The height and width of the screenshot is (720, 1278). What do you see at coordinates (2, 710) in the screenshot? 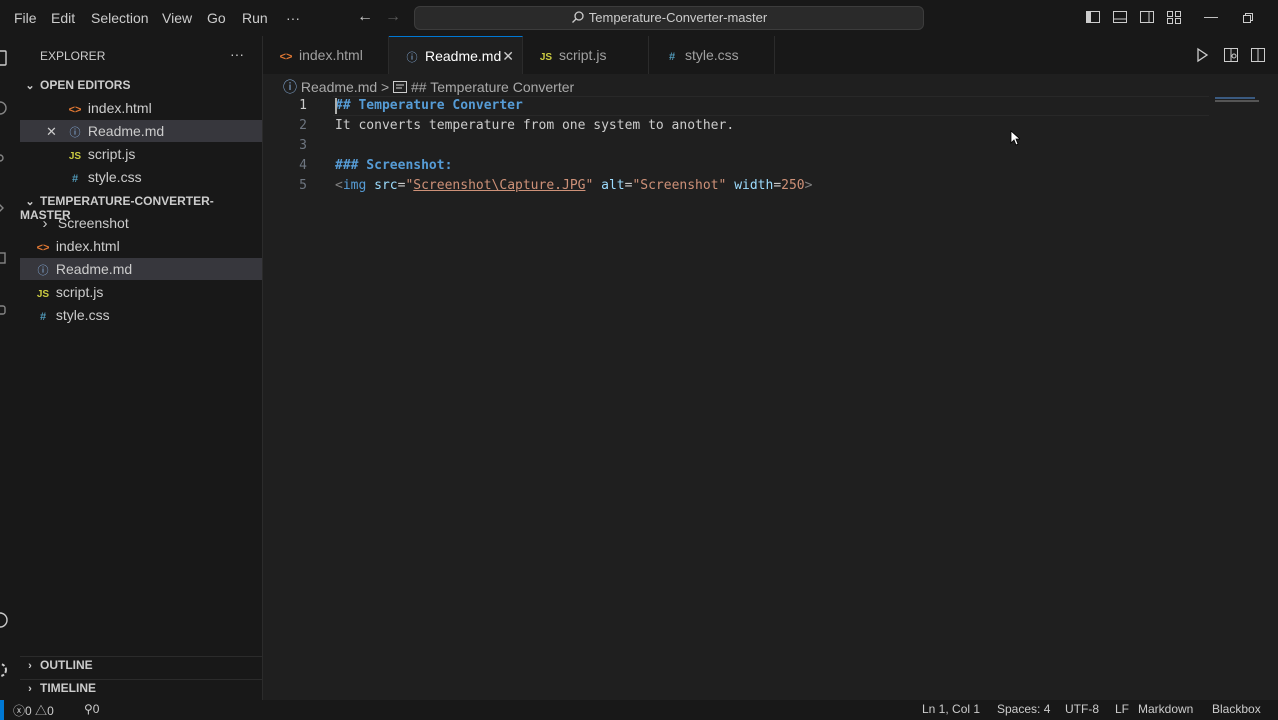
I see `remote-indicator` at bounding box center [2, 710].